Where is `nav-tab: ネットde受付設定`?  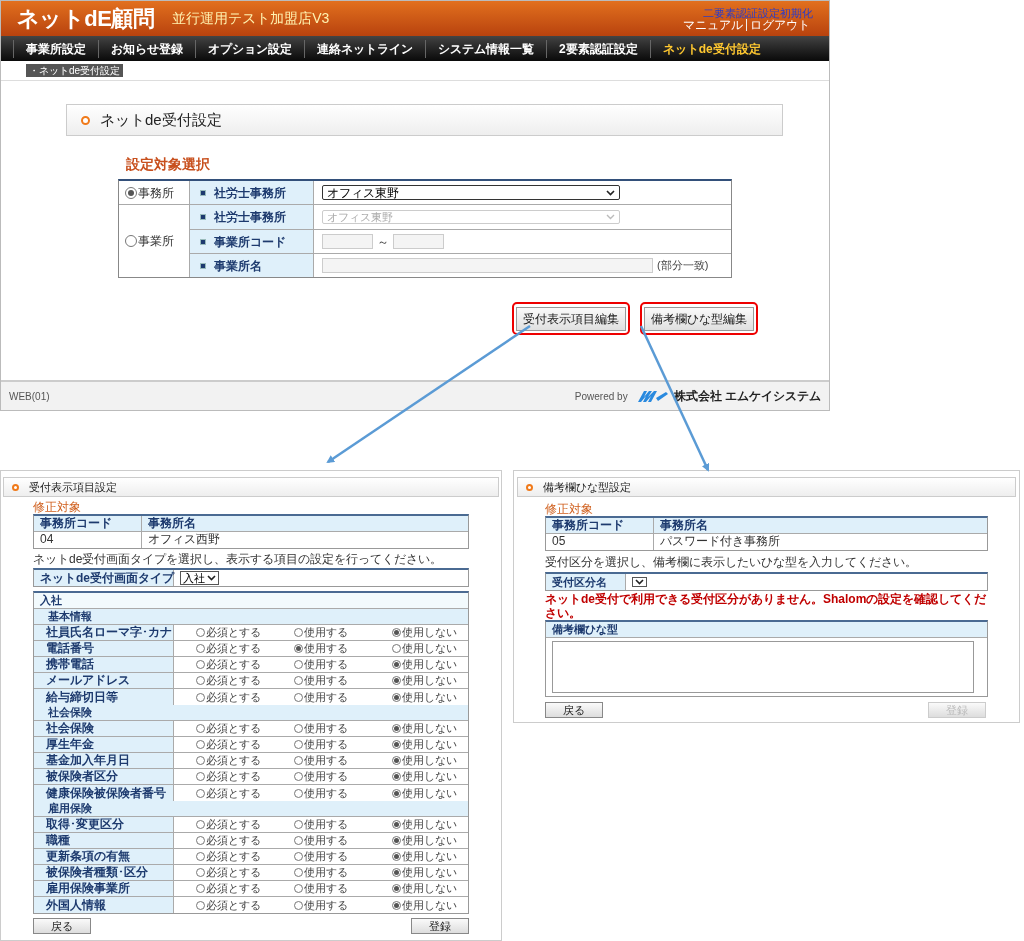
nav-tab: ネットde受付設定 is located at coordinates (711, 48).